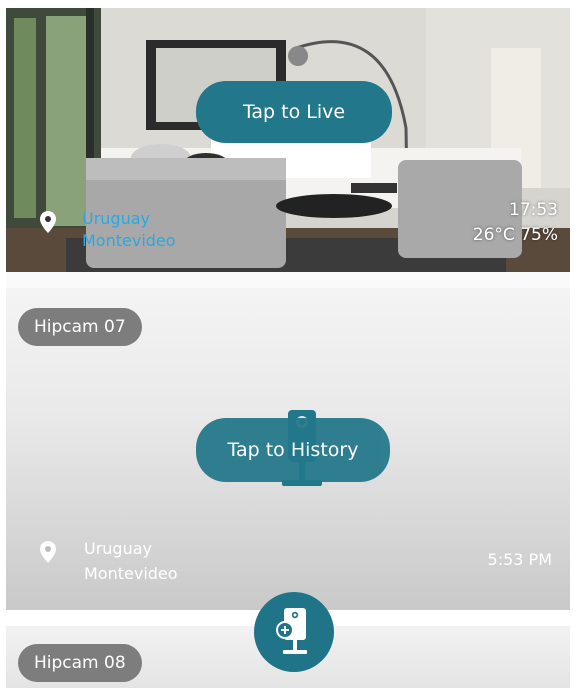 This screenshot has height=688, width=576. What do you see at coordinates (116, 218) in the screenshot?
I see `live-location-country: Uruguay` at bounding box center [116, 218].